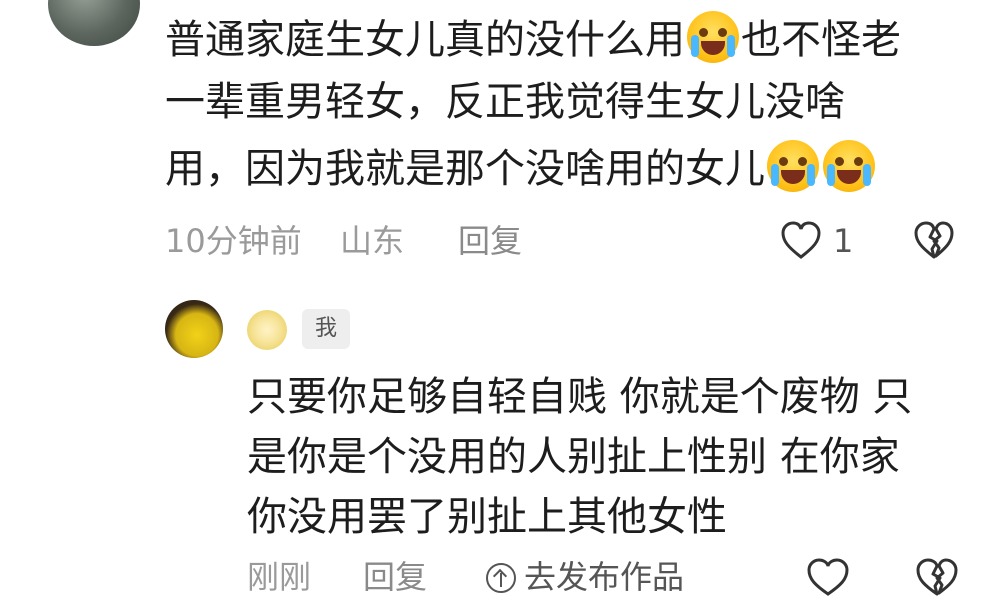  Describe the element at coordinates (465, 169) in the screenshot. I see `comment-text-segment: 用，因为我就是那个没啥用的女儿` at that location.